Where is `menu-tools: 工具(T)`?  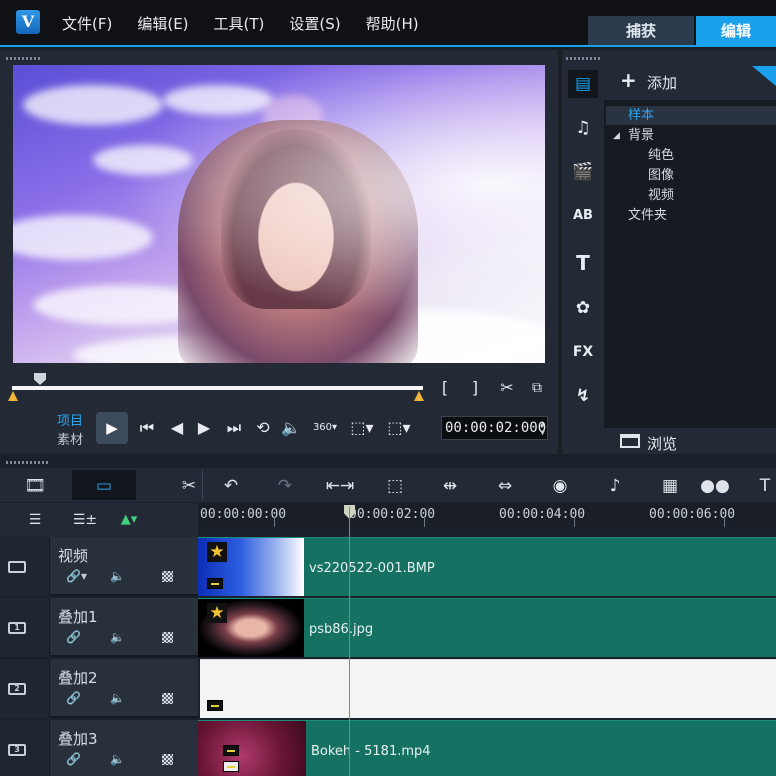 menu-tools: 工具(T) is located at coordinates (239, 23).